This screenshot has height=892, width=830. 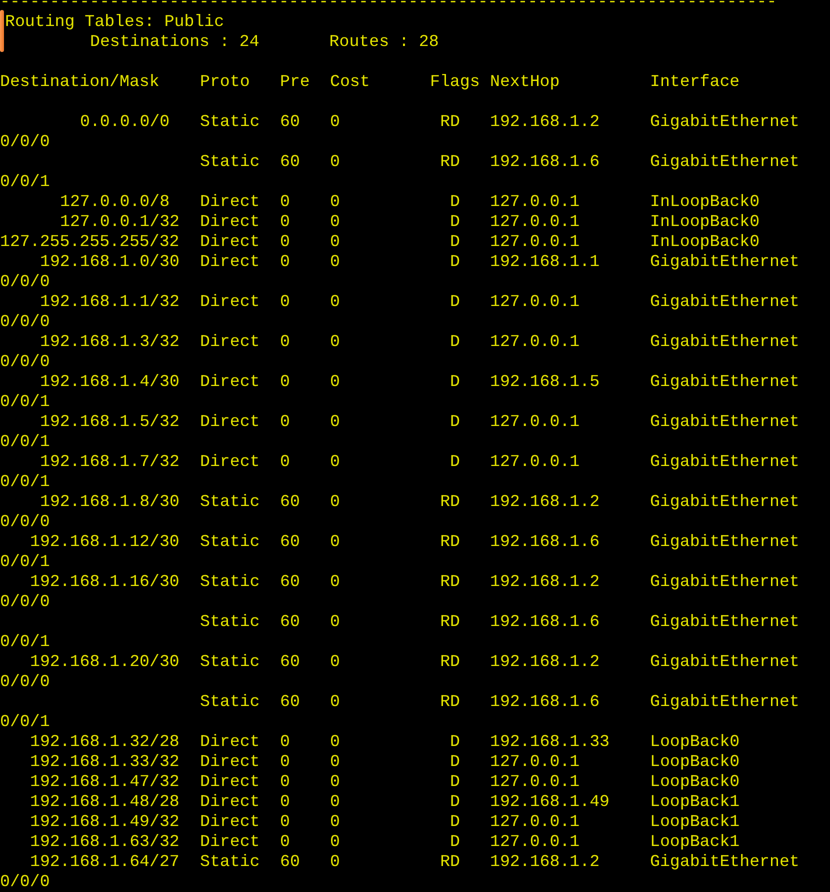 What do you see at coordinates (695, 82) in the screenshot?
I see `column-header: Interface` at bounding box center [695, 82].